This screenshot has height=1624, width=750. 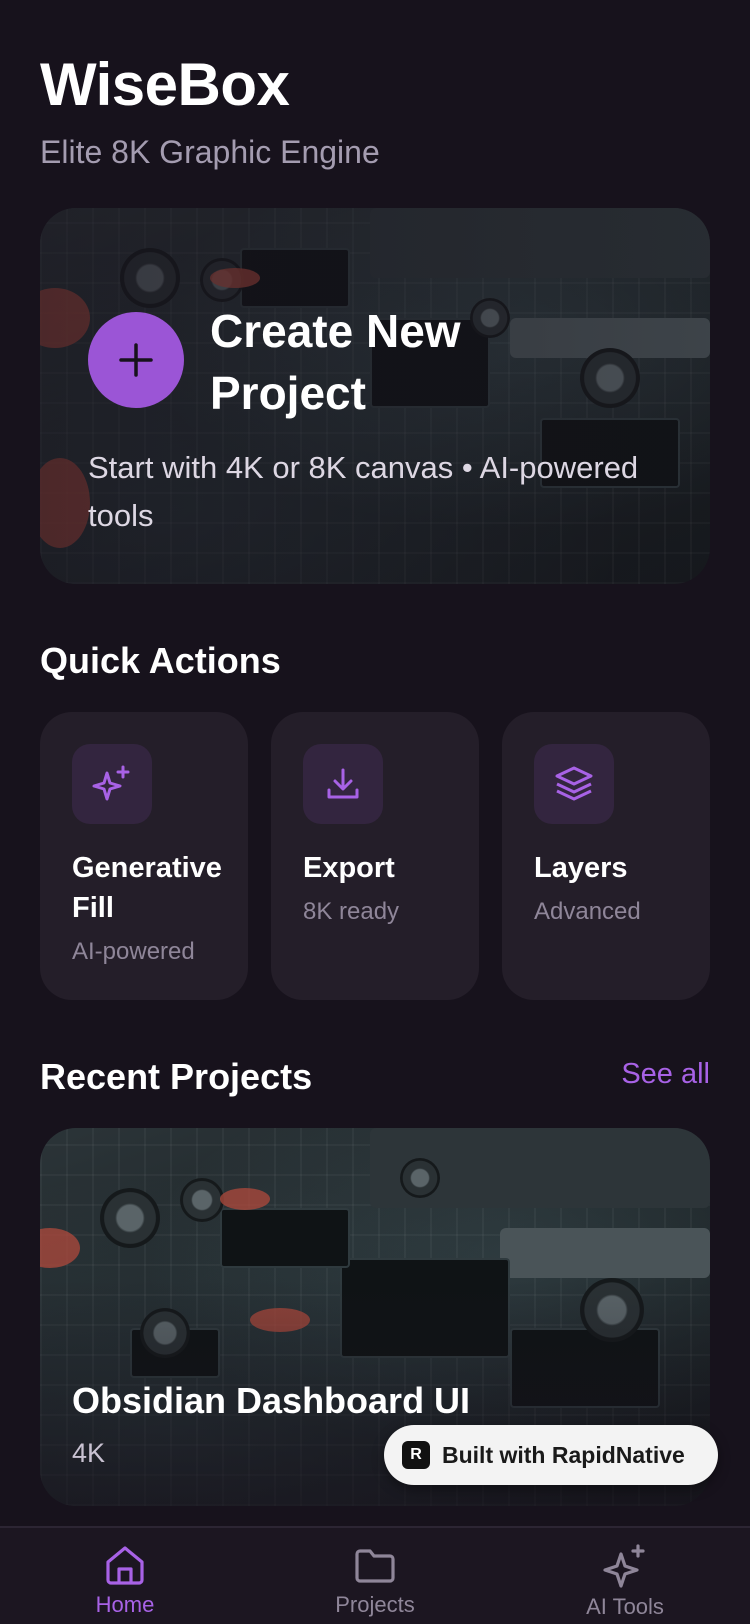 I want to click on plus-icon, so click(x=136, y=360).